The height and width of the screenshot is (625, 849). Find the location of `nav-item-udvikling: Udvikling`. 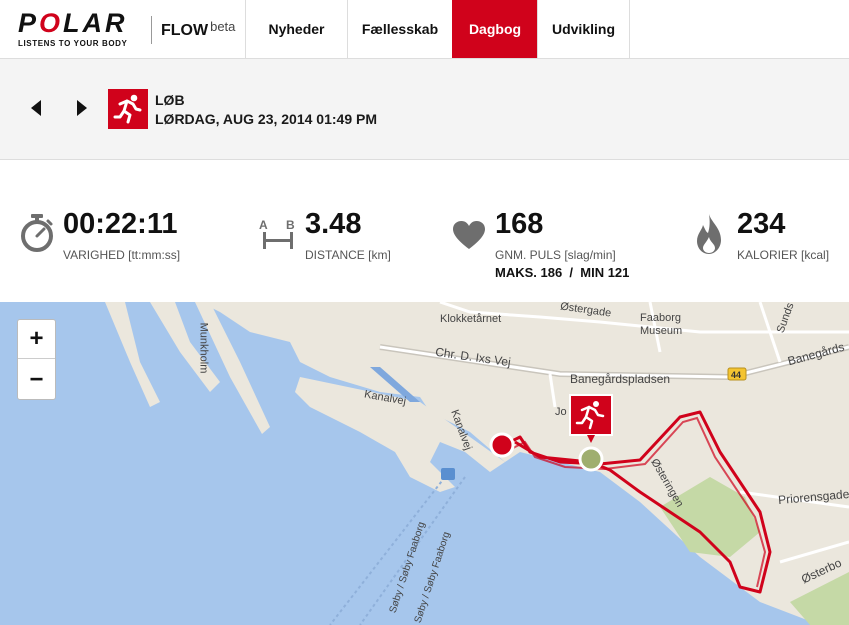

nav-item-udvikling: Udvikling is located at coordinates (583, 29).